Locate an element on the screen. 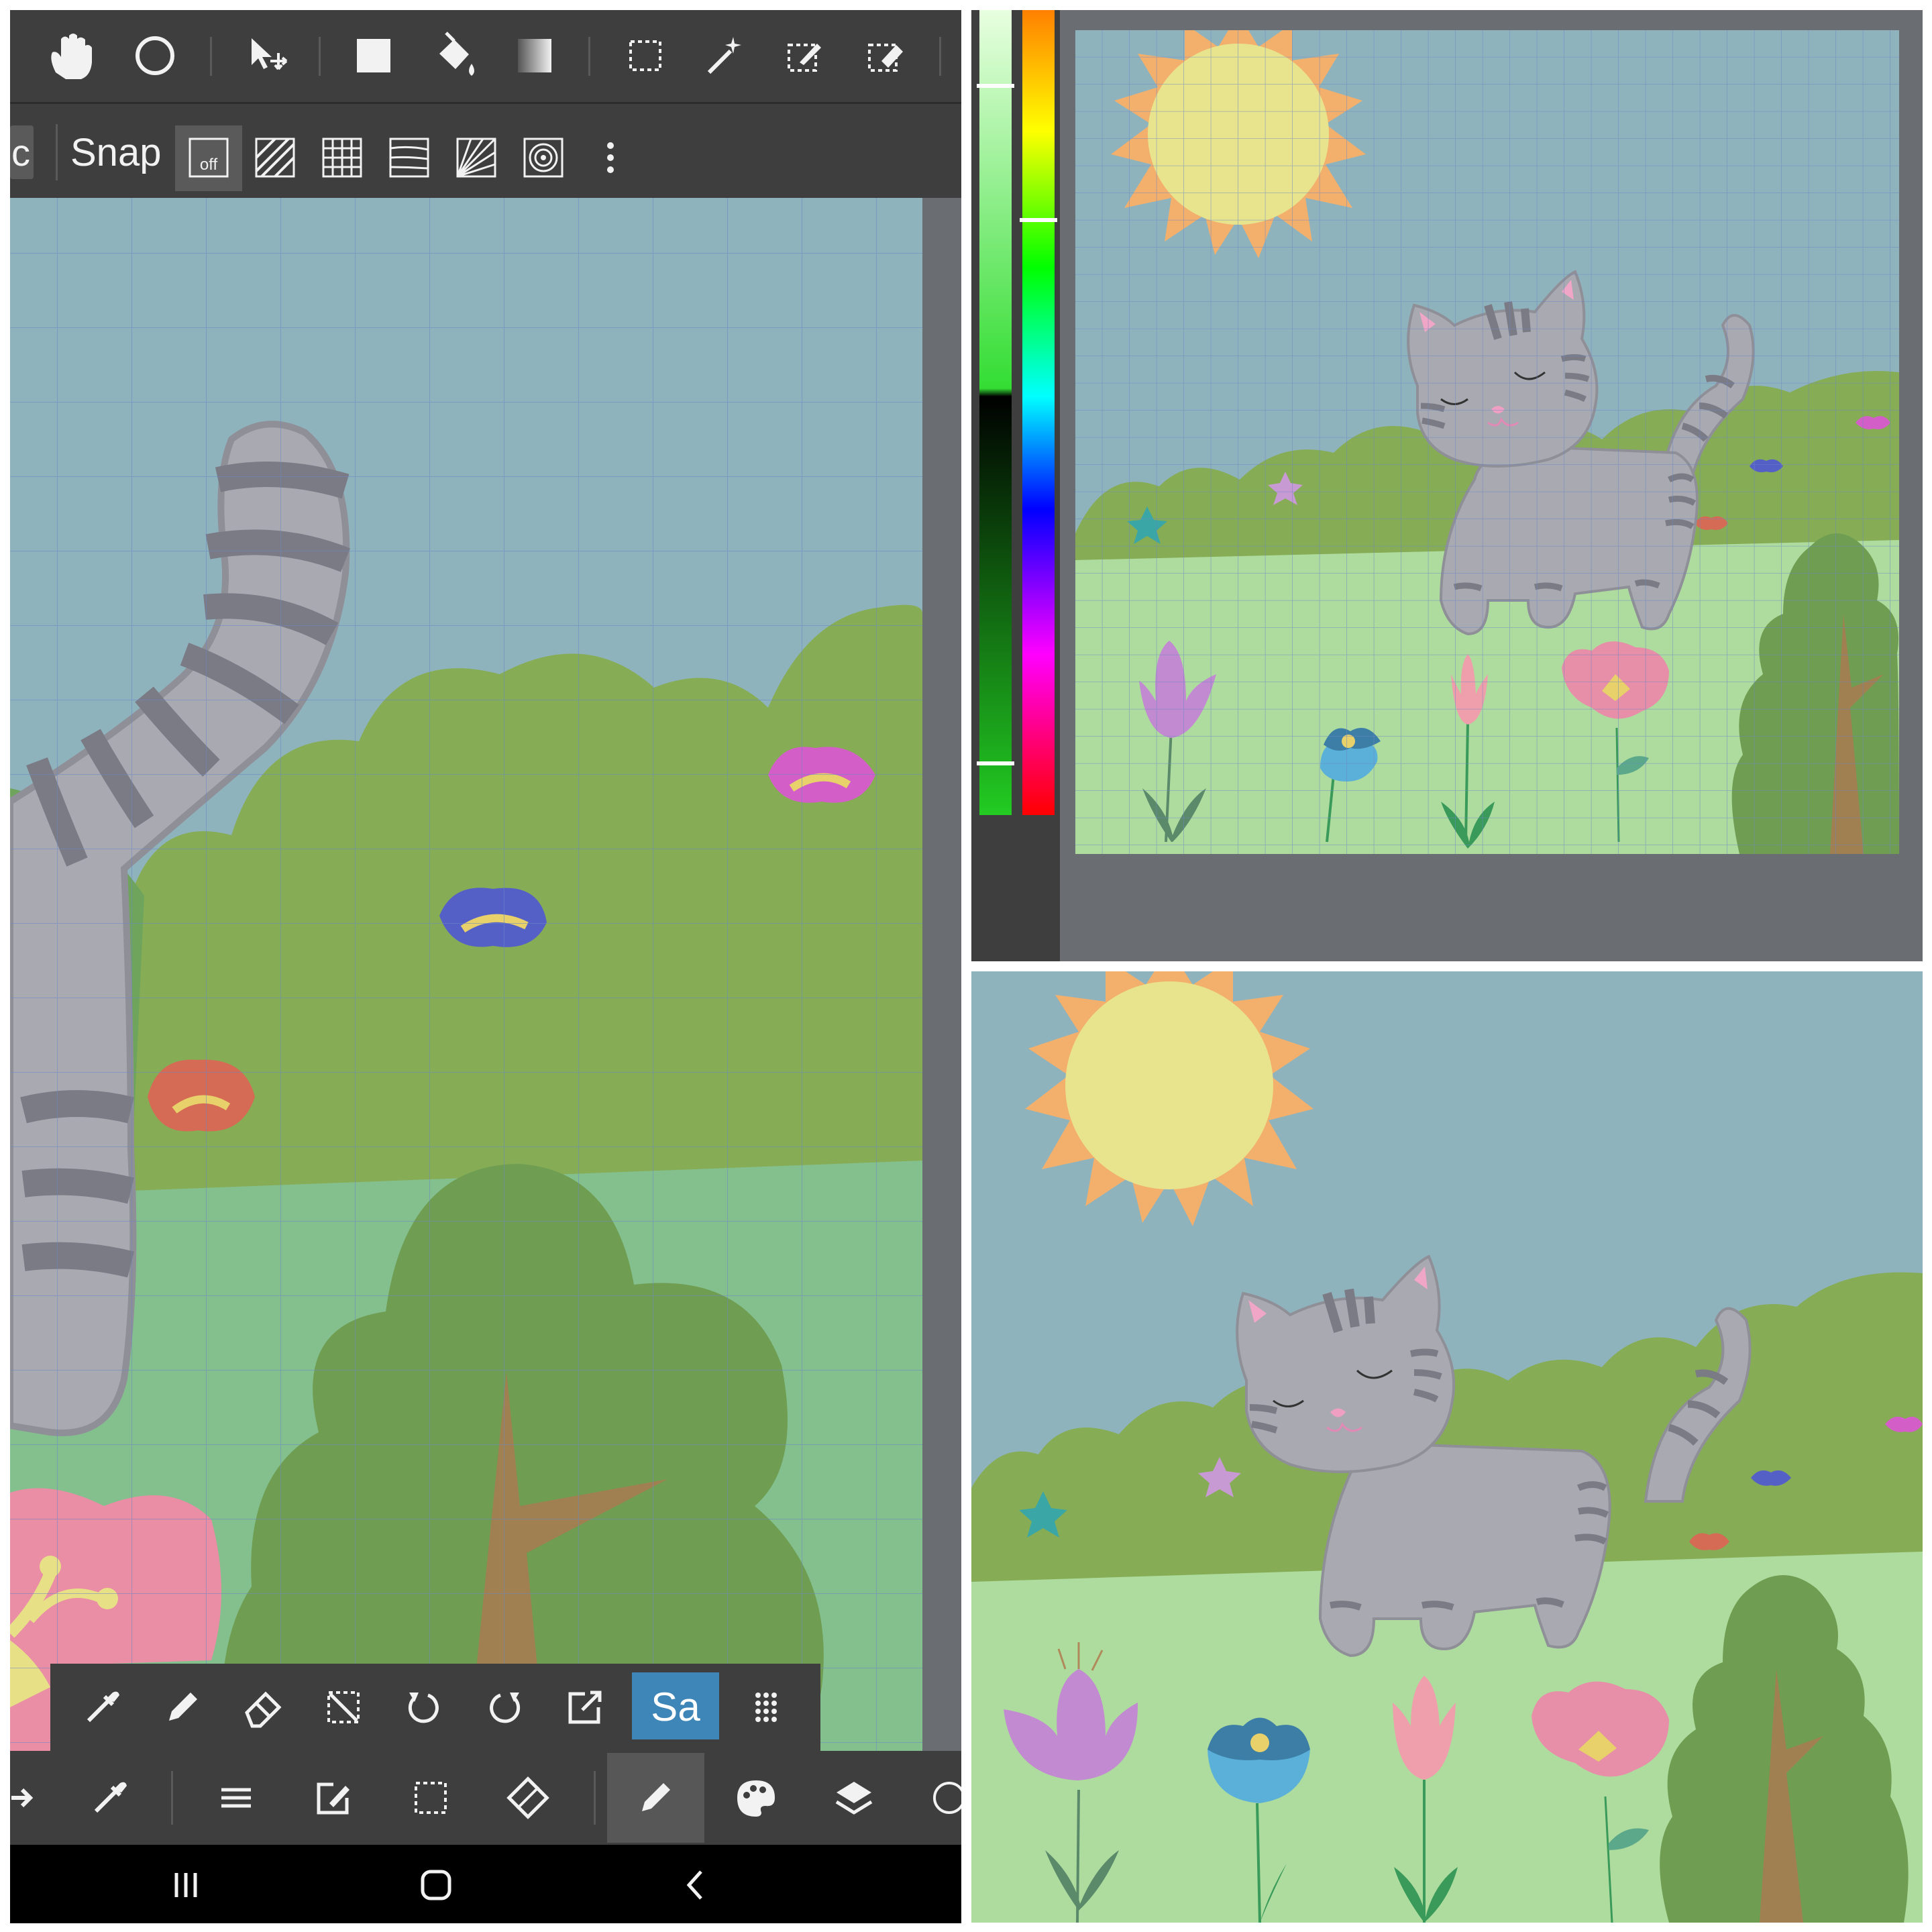  sa-label: Sa is located at coordinates (675, 1706).